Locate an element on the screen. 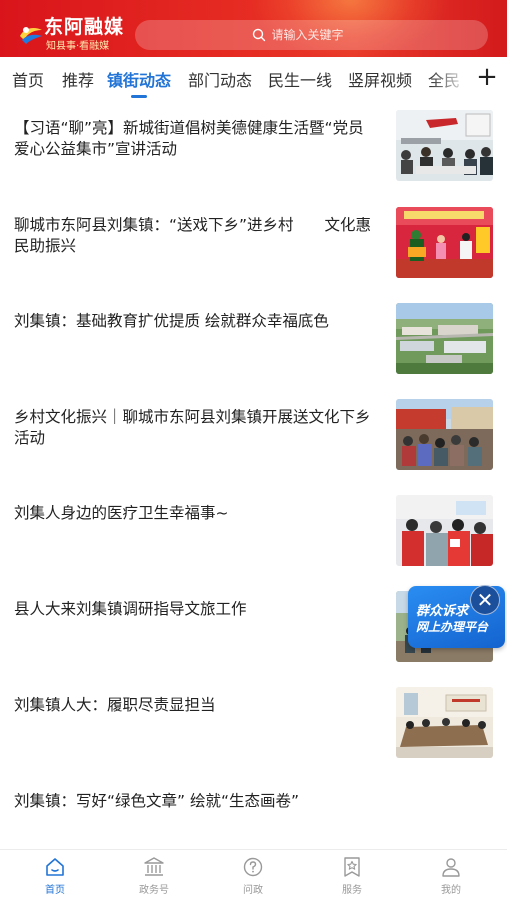  news-item: 【习语“聊”亮】新城街道倡树美德健康生活暨“党员爱心公益集市”宣讲活动 is located at coordinates (253, 158).